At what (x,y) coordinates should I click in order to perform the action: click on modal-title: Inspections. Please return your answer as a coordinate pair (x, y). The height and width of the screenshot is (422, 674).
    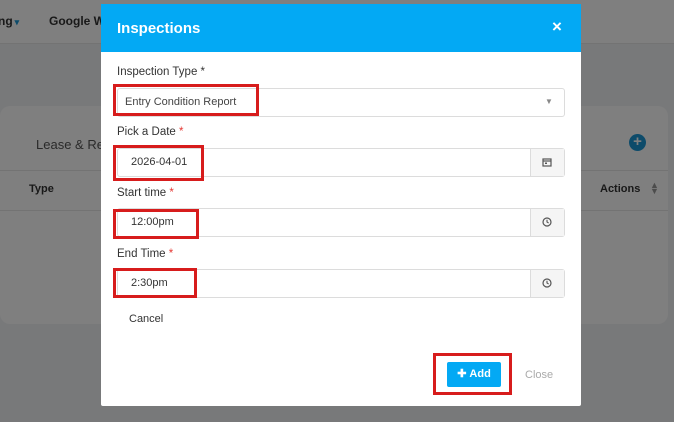
    Looking at the image, I should click on (159, 28).